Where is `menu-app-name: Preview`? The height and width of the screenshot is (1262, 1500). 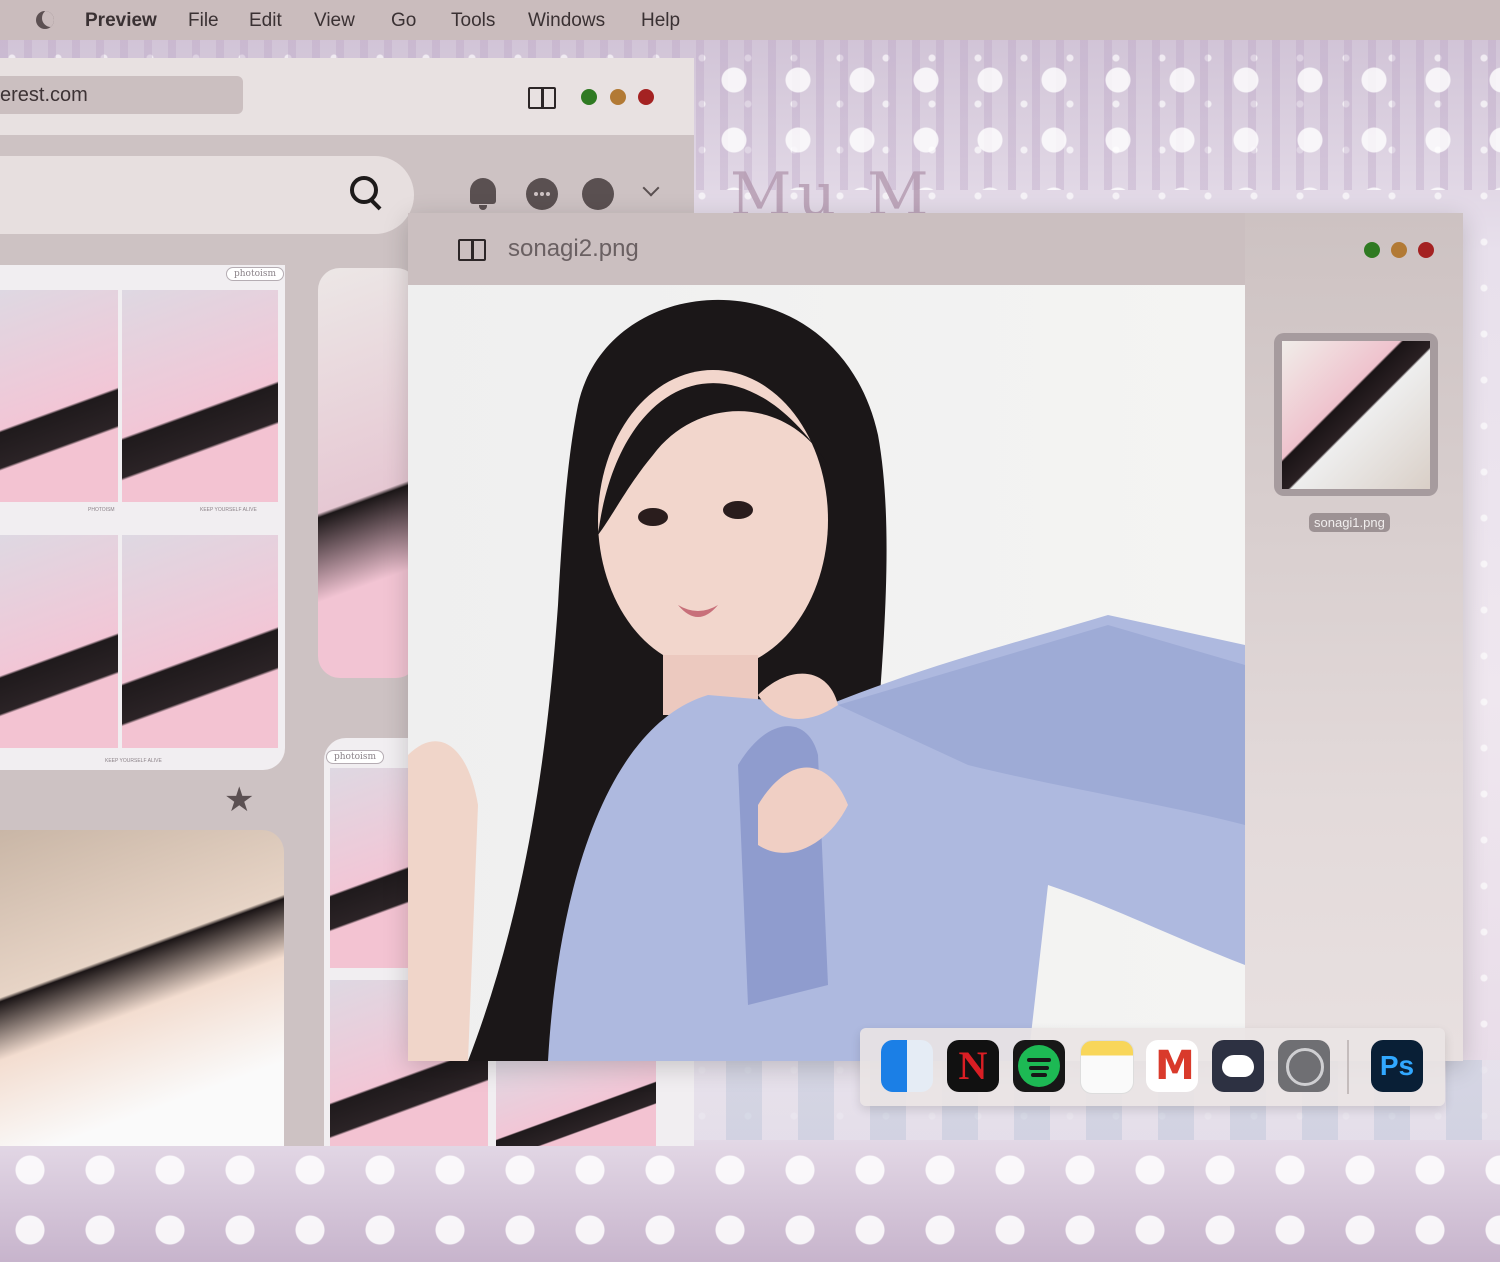
menu-app-name: Preview is located at coordinates (121, 21).